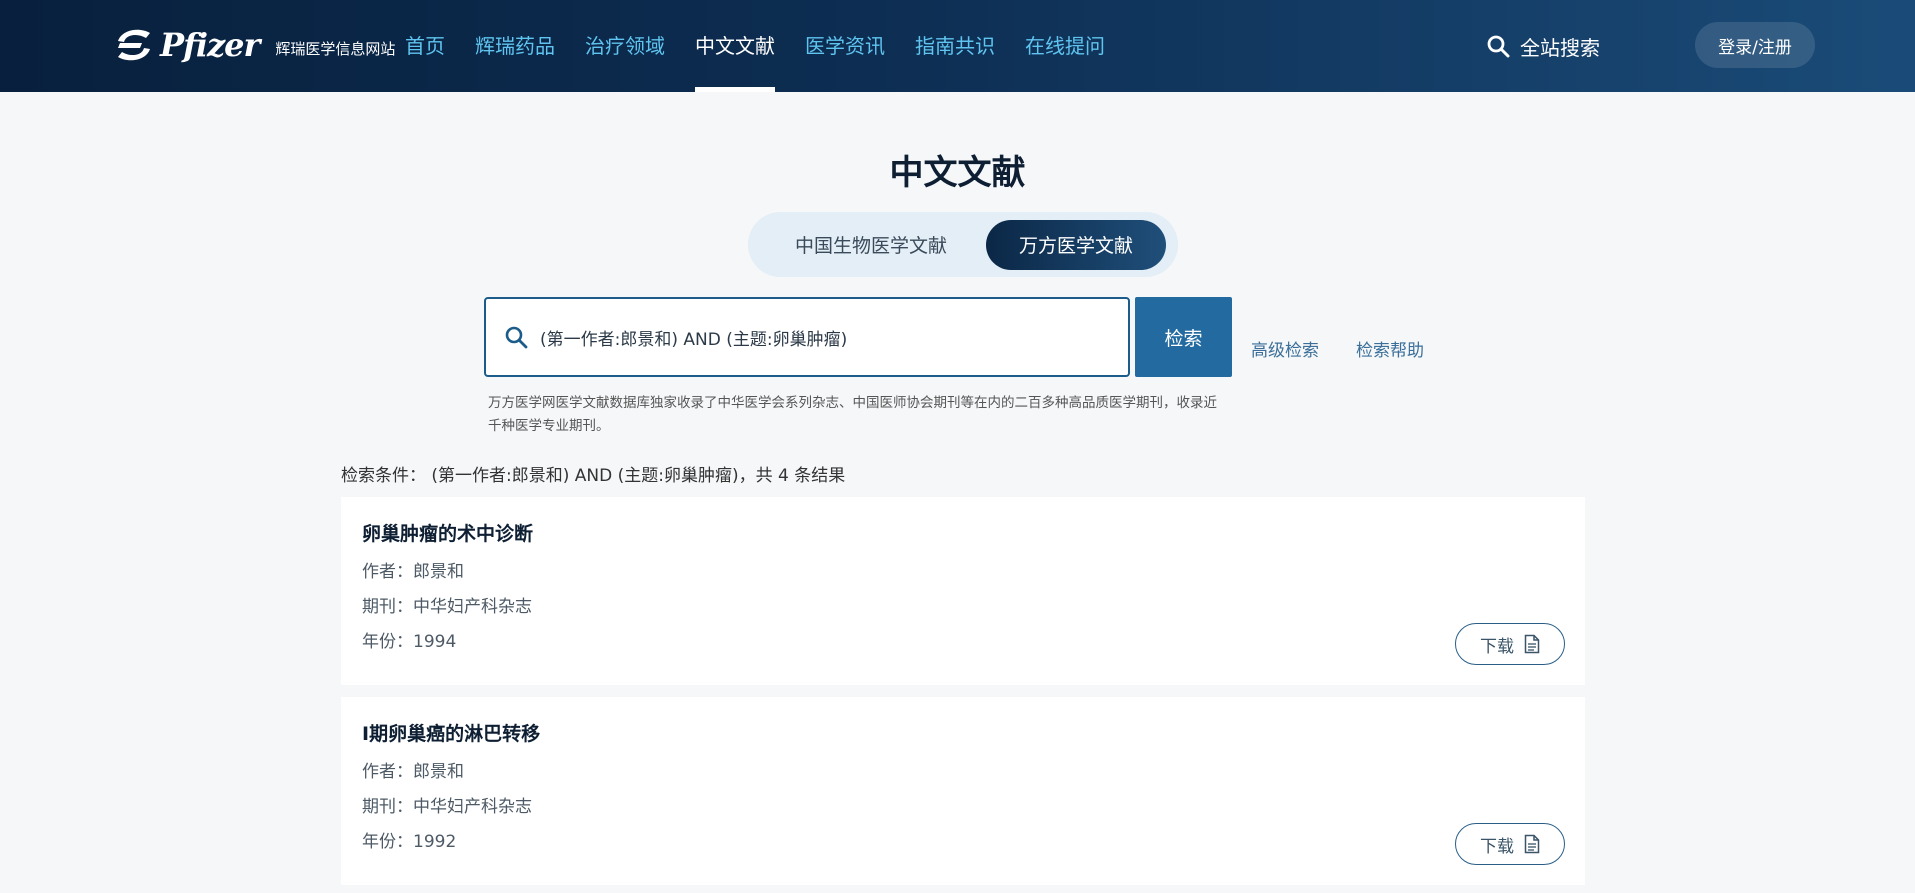  I want to click on site-search-button: 全站搜索, so click(1543, 46).